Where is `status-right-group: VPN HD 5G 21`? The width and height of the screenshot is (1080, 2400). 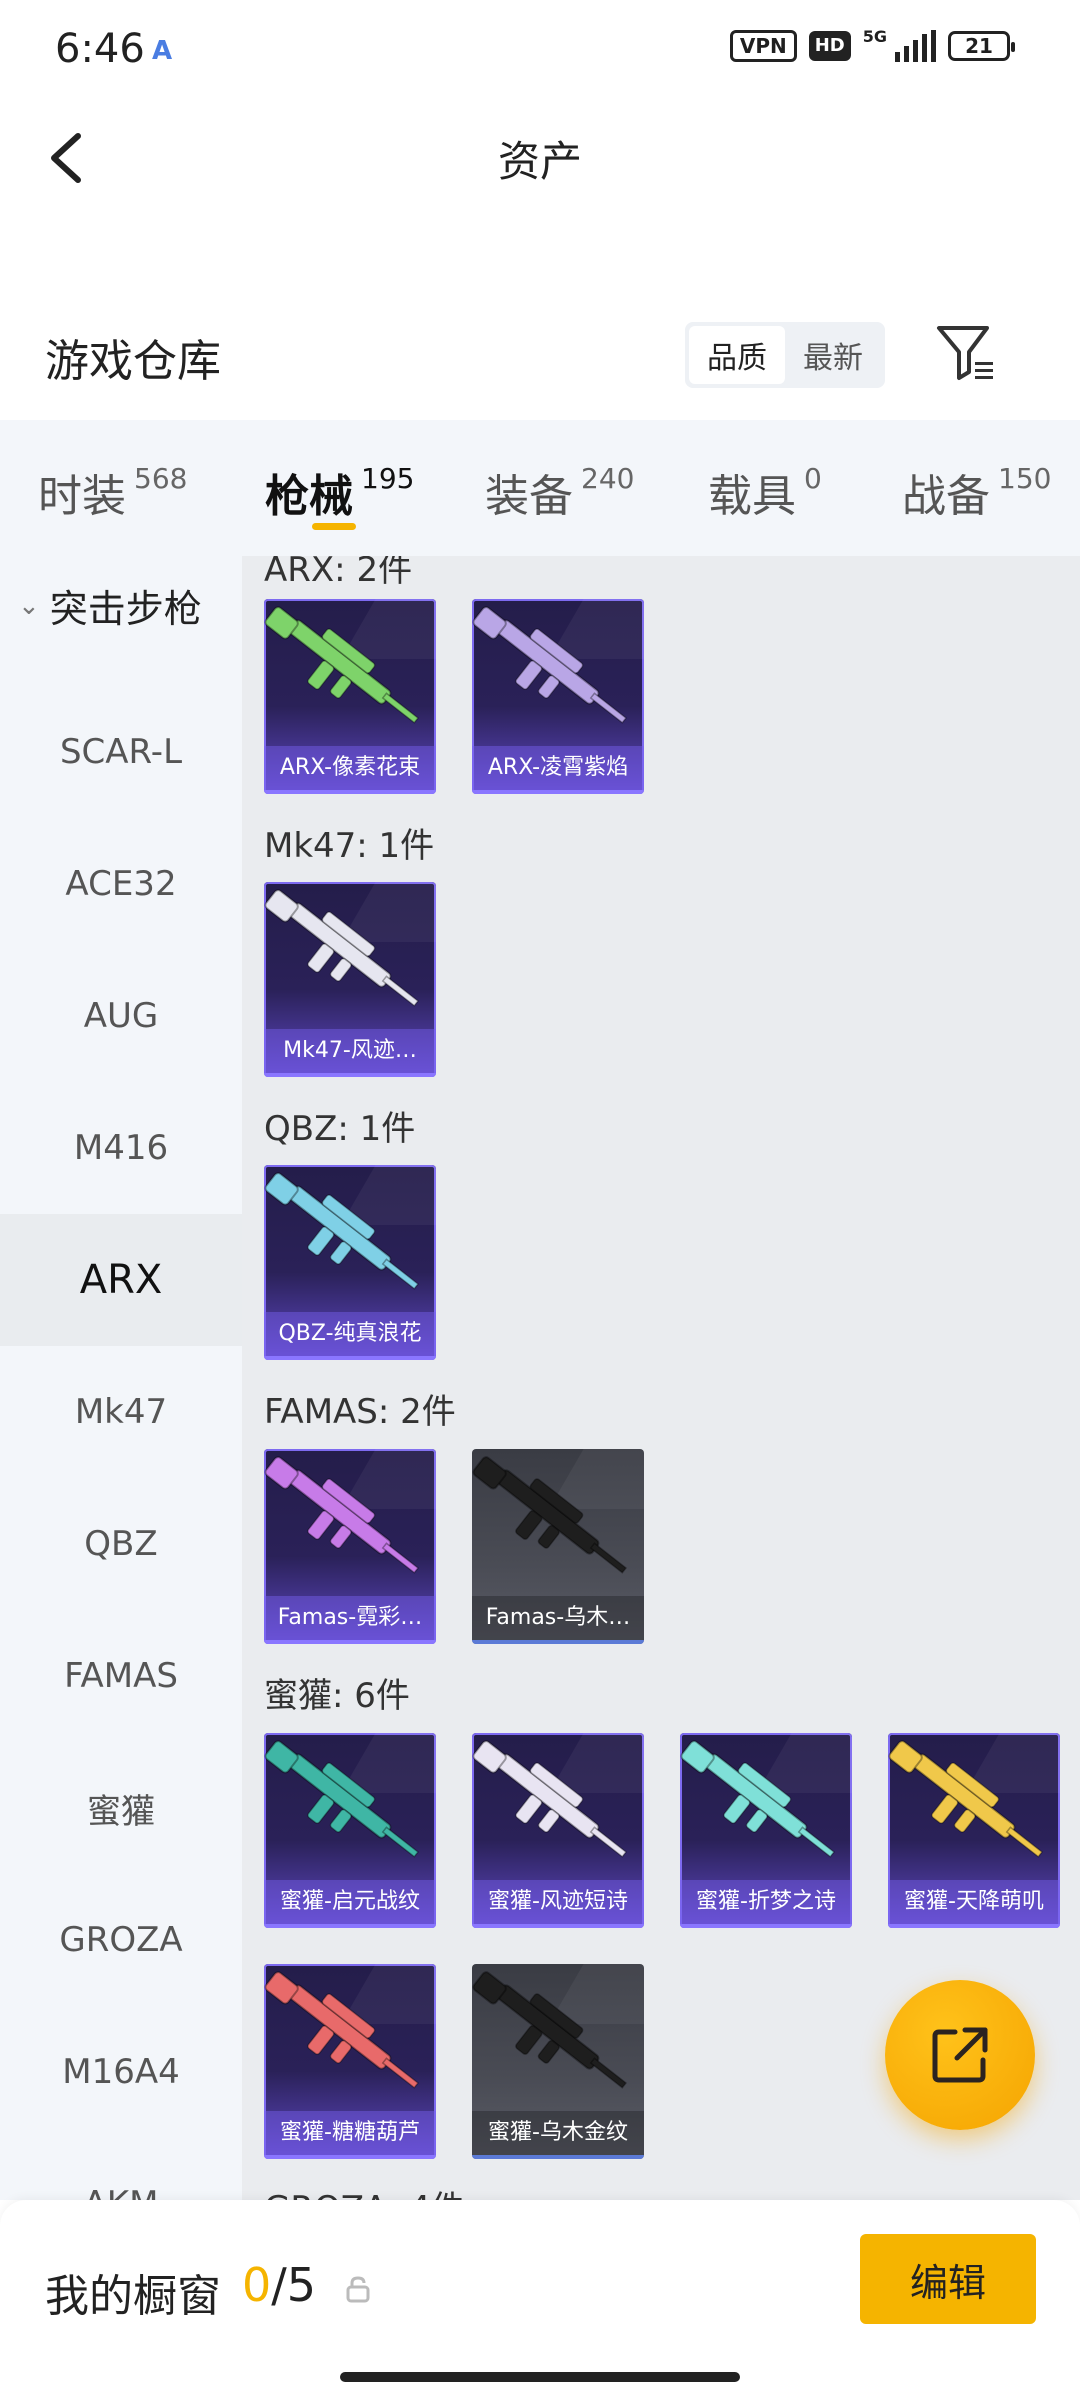 status-right-group: VPN HD 5G 21 is located at coordinates (872, 44).